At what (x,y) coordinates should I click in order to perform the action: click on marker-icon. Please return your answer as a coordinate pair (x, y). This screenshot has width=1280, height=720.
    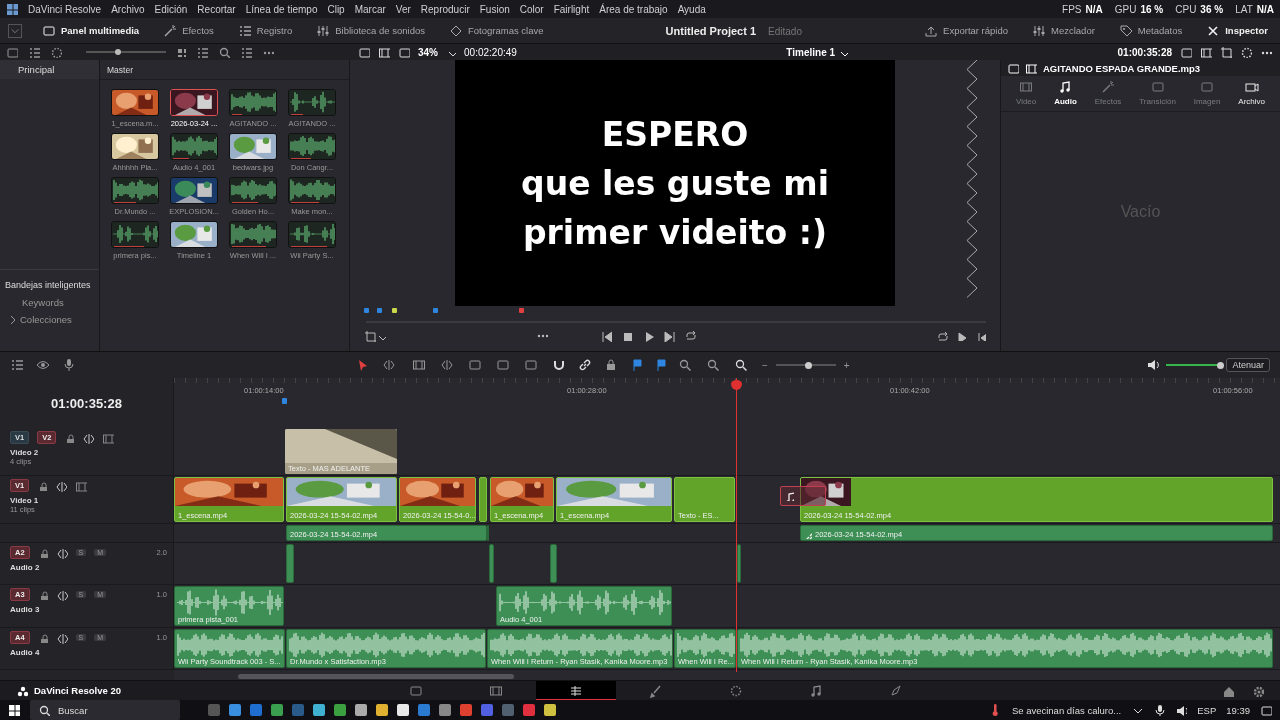
    Looking at the image, I should click on (660, 365).